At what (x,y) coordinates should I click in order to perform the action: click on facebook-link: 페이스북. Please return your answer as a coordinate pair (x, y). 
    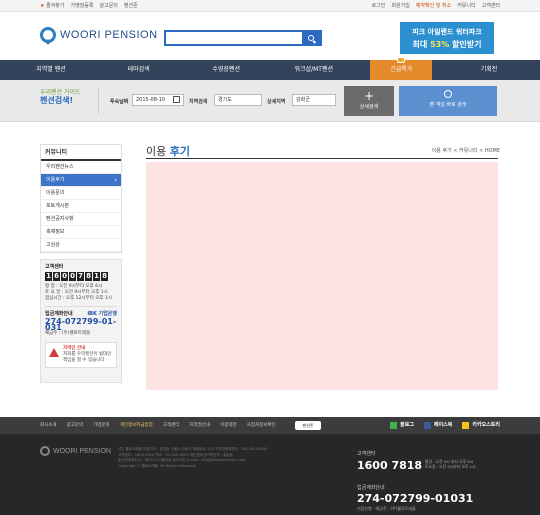
    Looking at the image, I should click on (437, 425).